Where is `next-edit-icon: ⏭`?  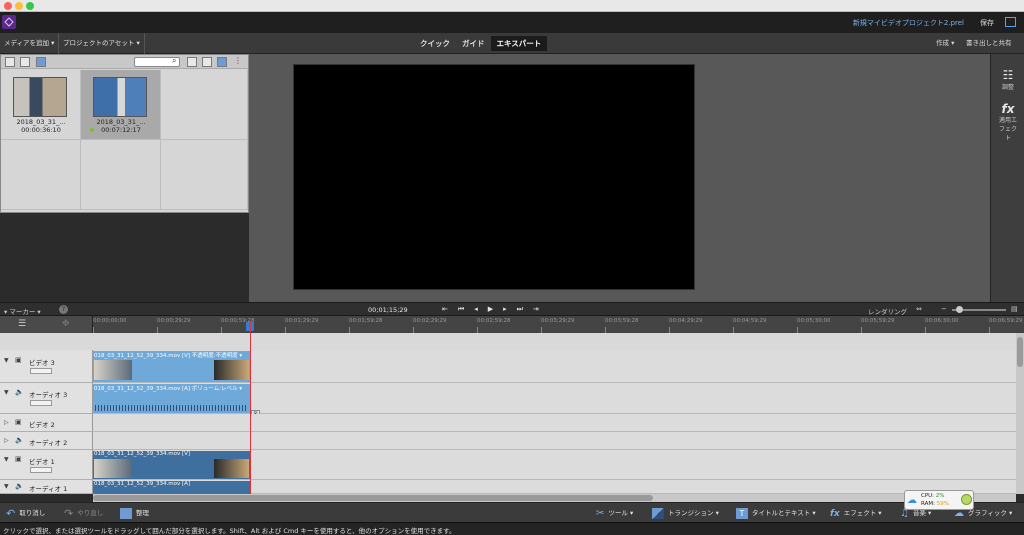
next-edit-icon: ⏭ is located at coordinates (520, 309).